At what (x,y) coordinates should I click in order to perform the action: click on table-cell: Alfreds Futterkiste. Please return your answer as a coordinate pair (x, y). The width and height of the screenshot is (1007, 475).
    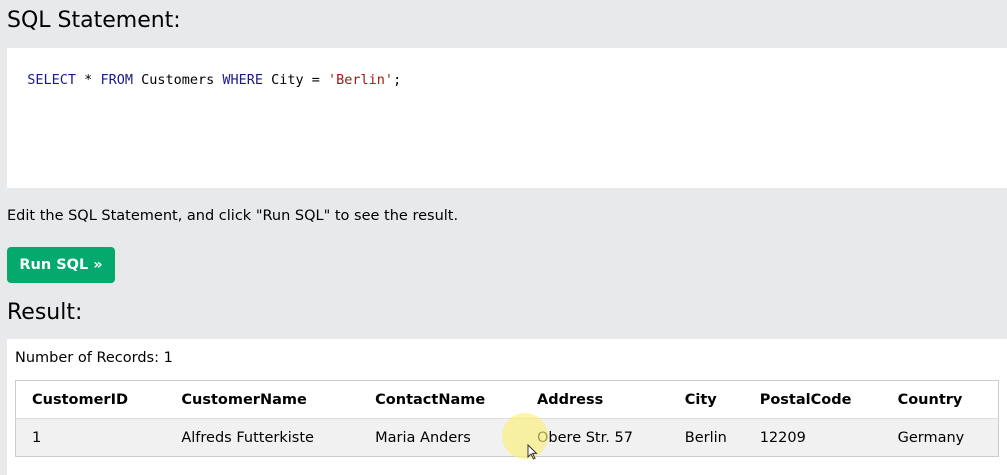
    Looking at the image, I should click on (262, 437).